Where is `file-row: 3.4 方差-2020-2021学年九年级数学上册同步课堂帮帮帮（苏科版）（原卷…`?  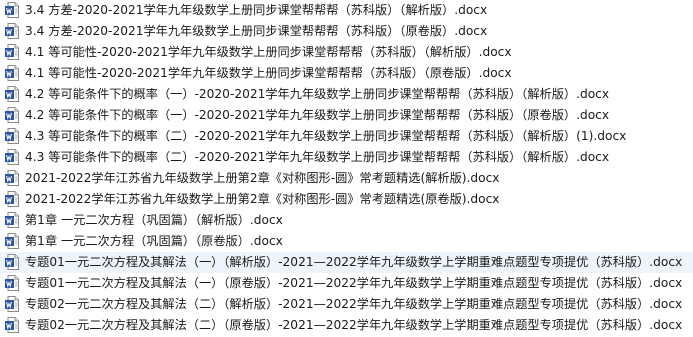
file-row: 3.4 方差-2020-2021学年九年级数学上册同步课堂帮帮帮（苏科版）（原卷… is located at coordinates (346, 31).